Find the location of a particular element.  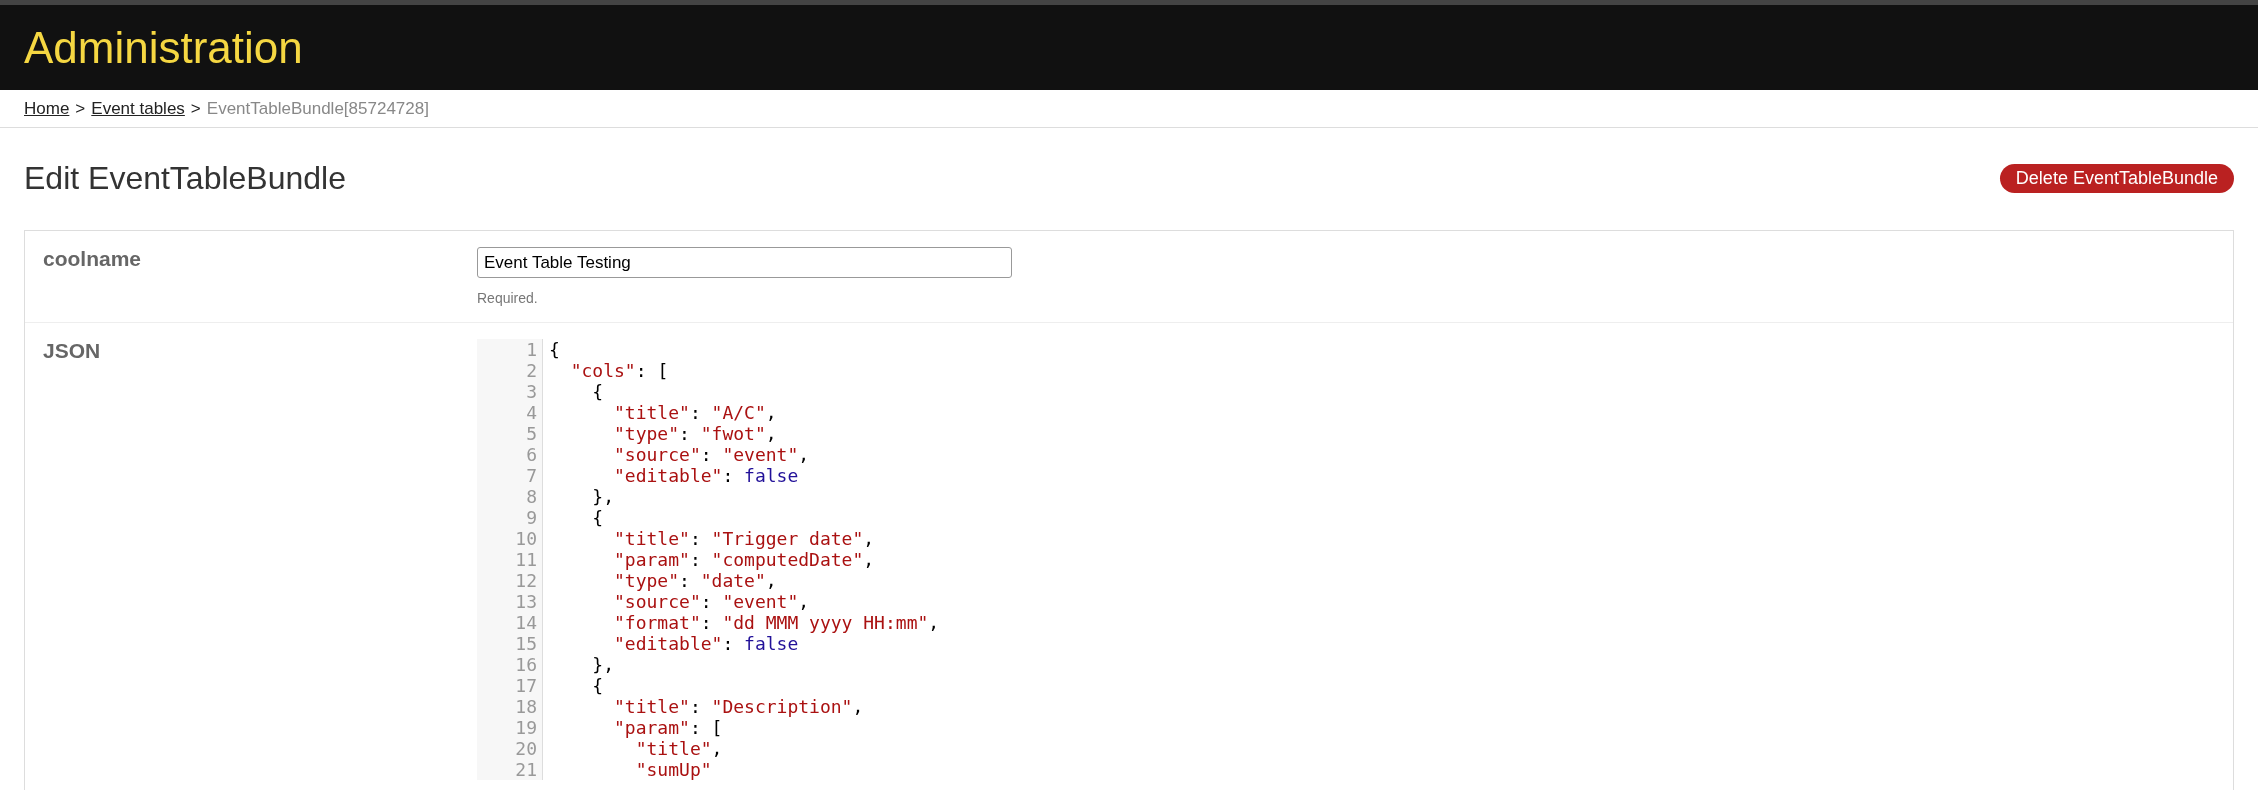

line-number: 3 is located at coordinates (510, 391).